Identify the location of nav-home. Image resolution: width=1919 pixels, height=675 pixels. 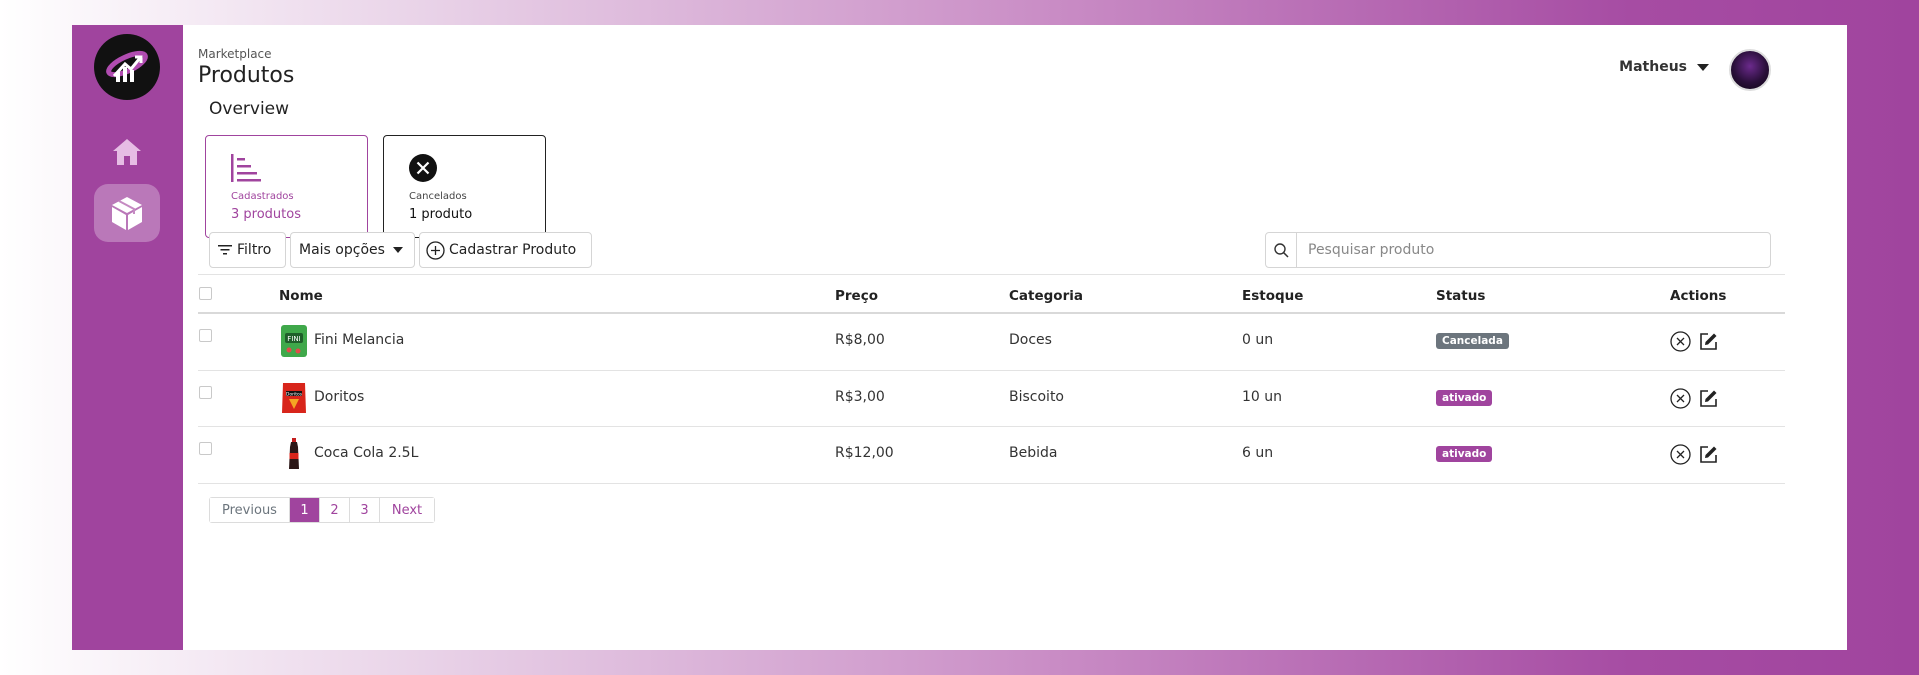
(127, 152).